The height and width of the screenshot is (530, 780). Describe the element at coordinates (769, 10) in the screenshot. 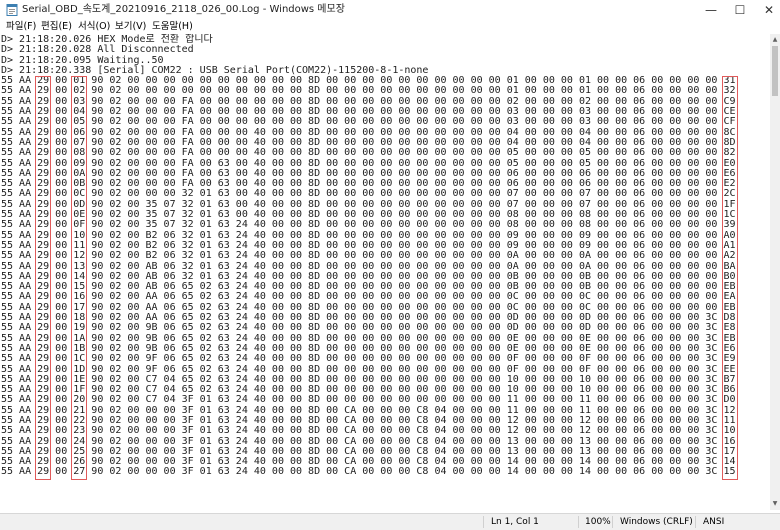

I see `close-icon: ✕` at that location.